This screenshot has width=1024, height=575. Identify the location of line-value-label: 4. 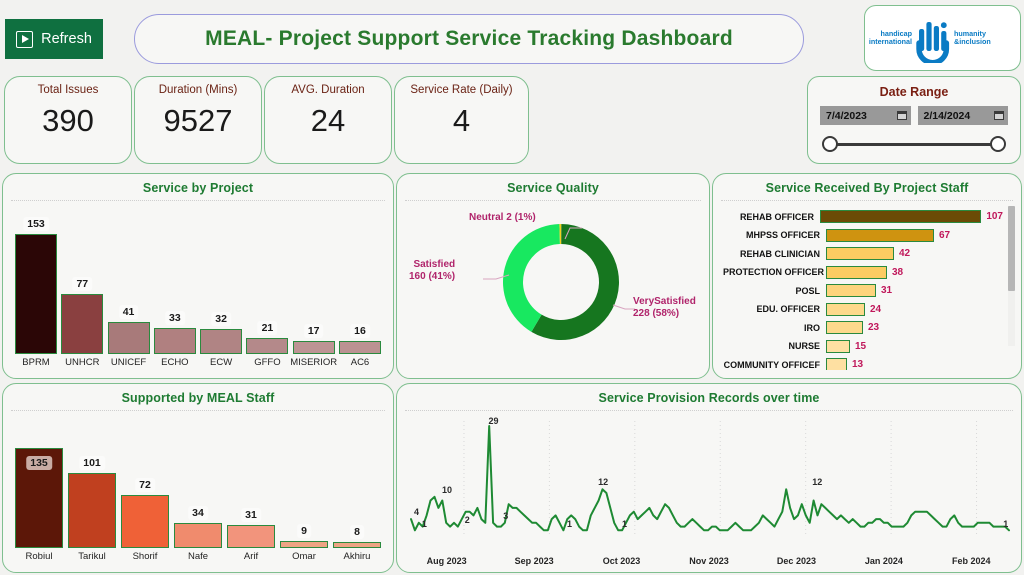
(416, 512).